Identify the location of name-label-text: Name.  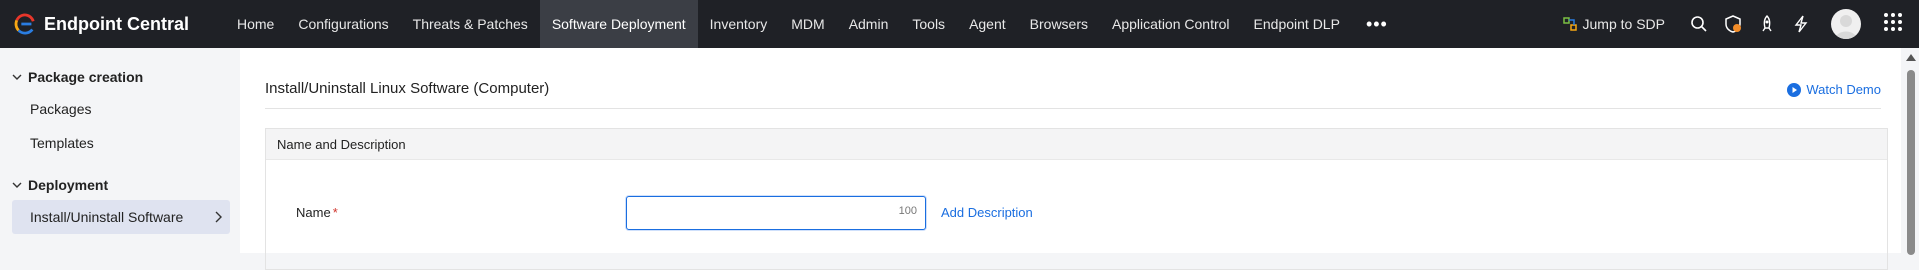
(313, 212).